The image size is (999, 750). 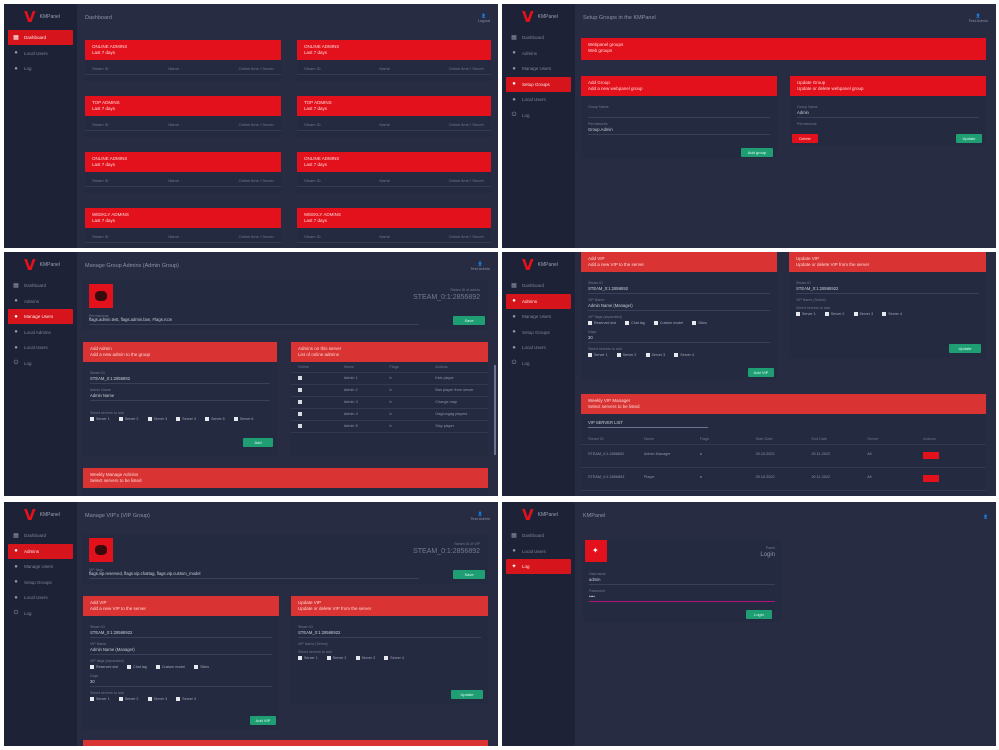 What do you see at coordinates (389, 403) in the screenshot?
I see `table-row: Admin 3 b Change map` at bounding box center [389, 403].